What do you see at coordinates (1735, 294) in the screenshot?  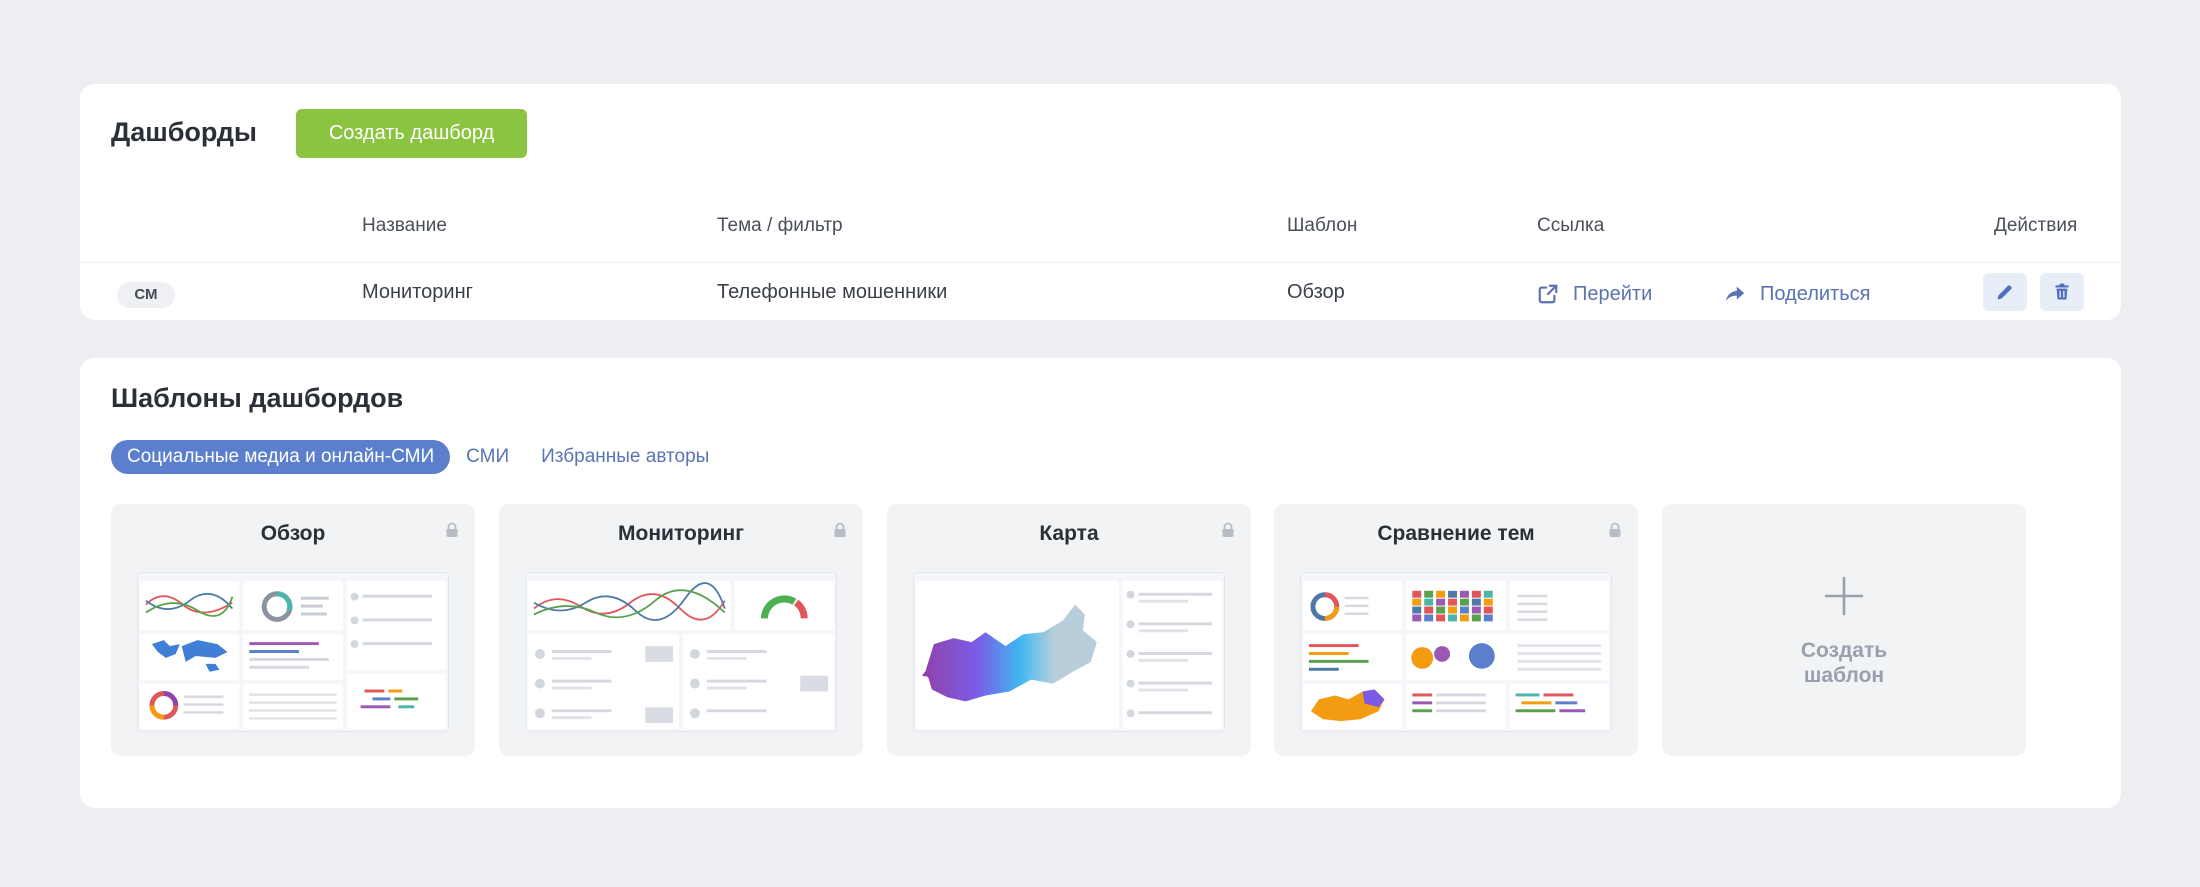 I see `share-arrow-icon` at bounding box center [1735, 294].